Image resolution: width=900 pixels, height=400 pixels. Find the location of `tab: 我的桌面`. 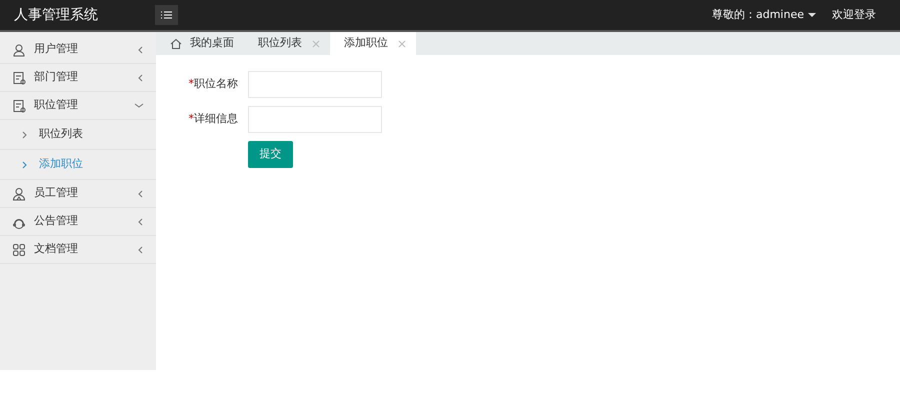

tab: 我的桌面 is located at coordinates (202, 43).